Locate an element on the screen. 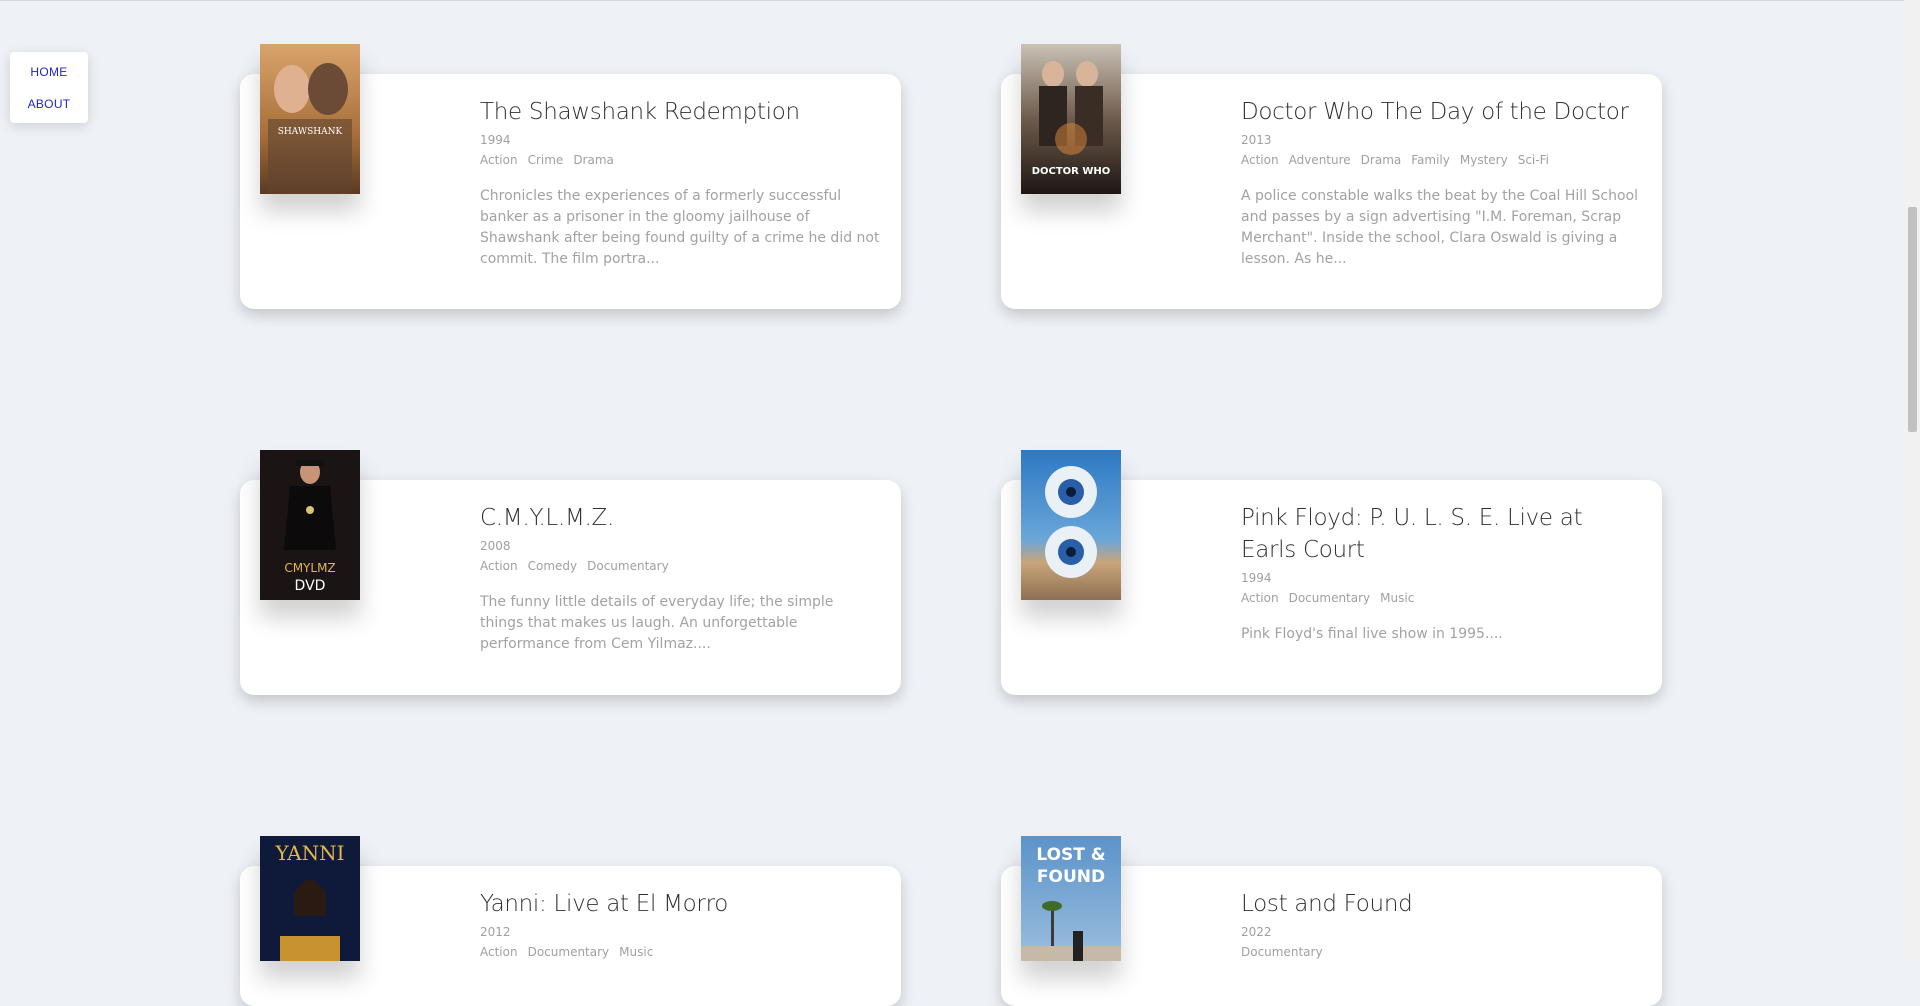 The height and width of the screenshot is (1006, 1920). movie-year: 2008 is located at coordinates (495, 546).